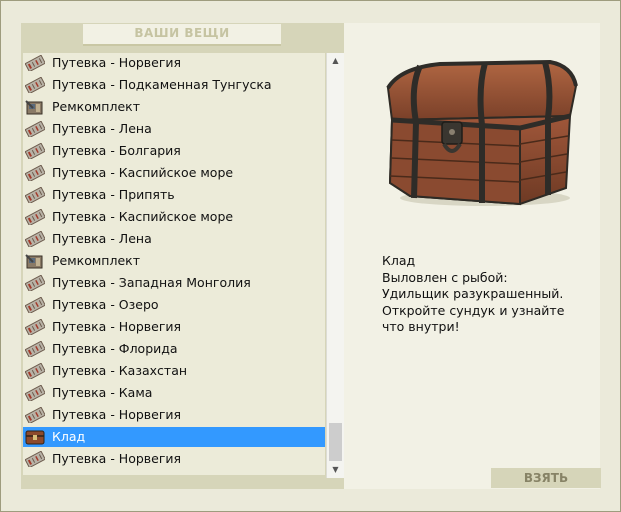 The width and height of the screenshot is (621, 512). What do you see at coordinates (335, 442) in the screenshot?
I see `scroll-thumb` at bounding box center [335, 442].